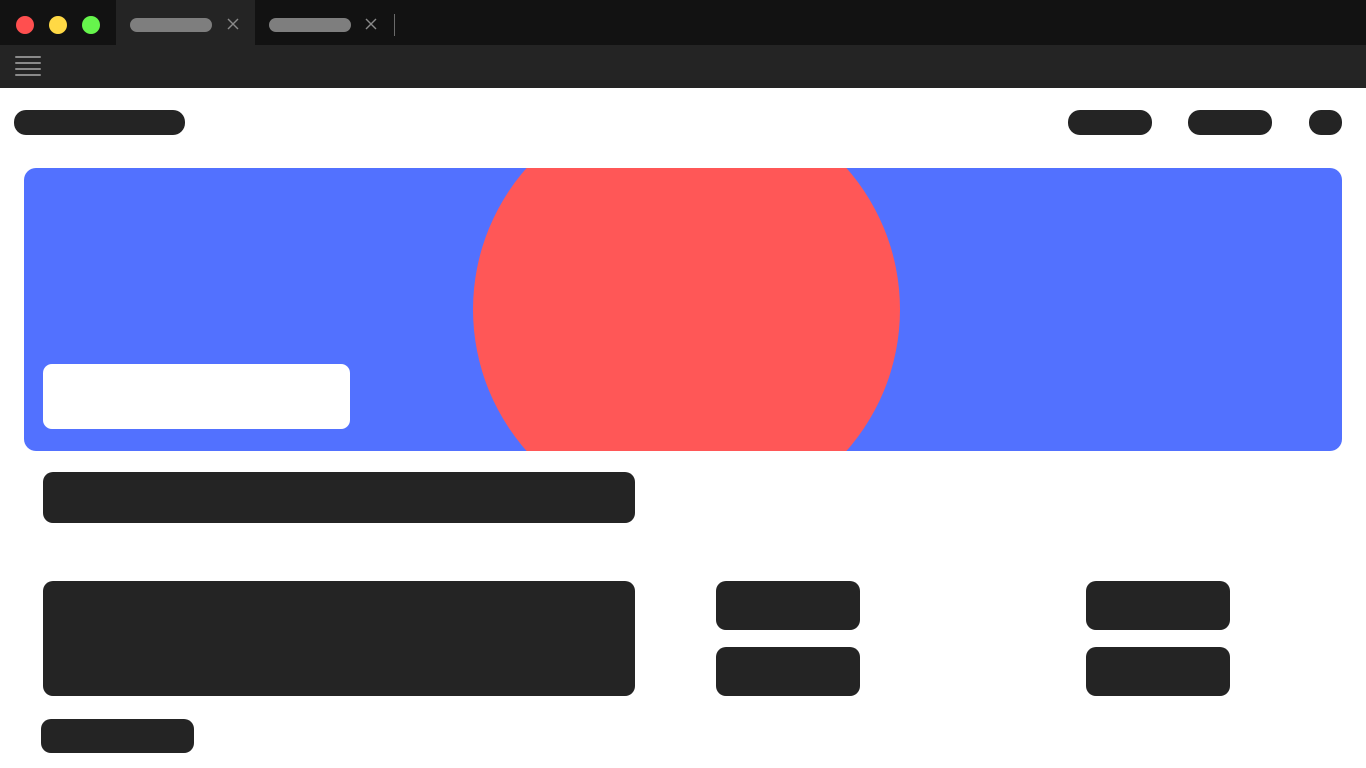 Image resolution: width=1366 pixels, height=768 pixels. I want to click on browser-toolbar, so click(683, 66).